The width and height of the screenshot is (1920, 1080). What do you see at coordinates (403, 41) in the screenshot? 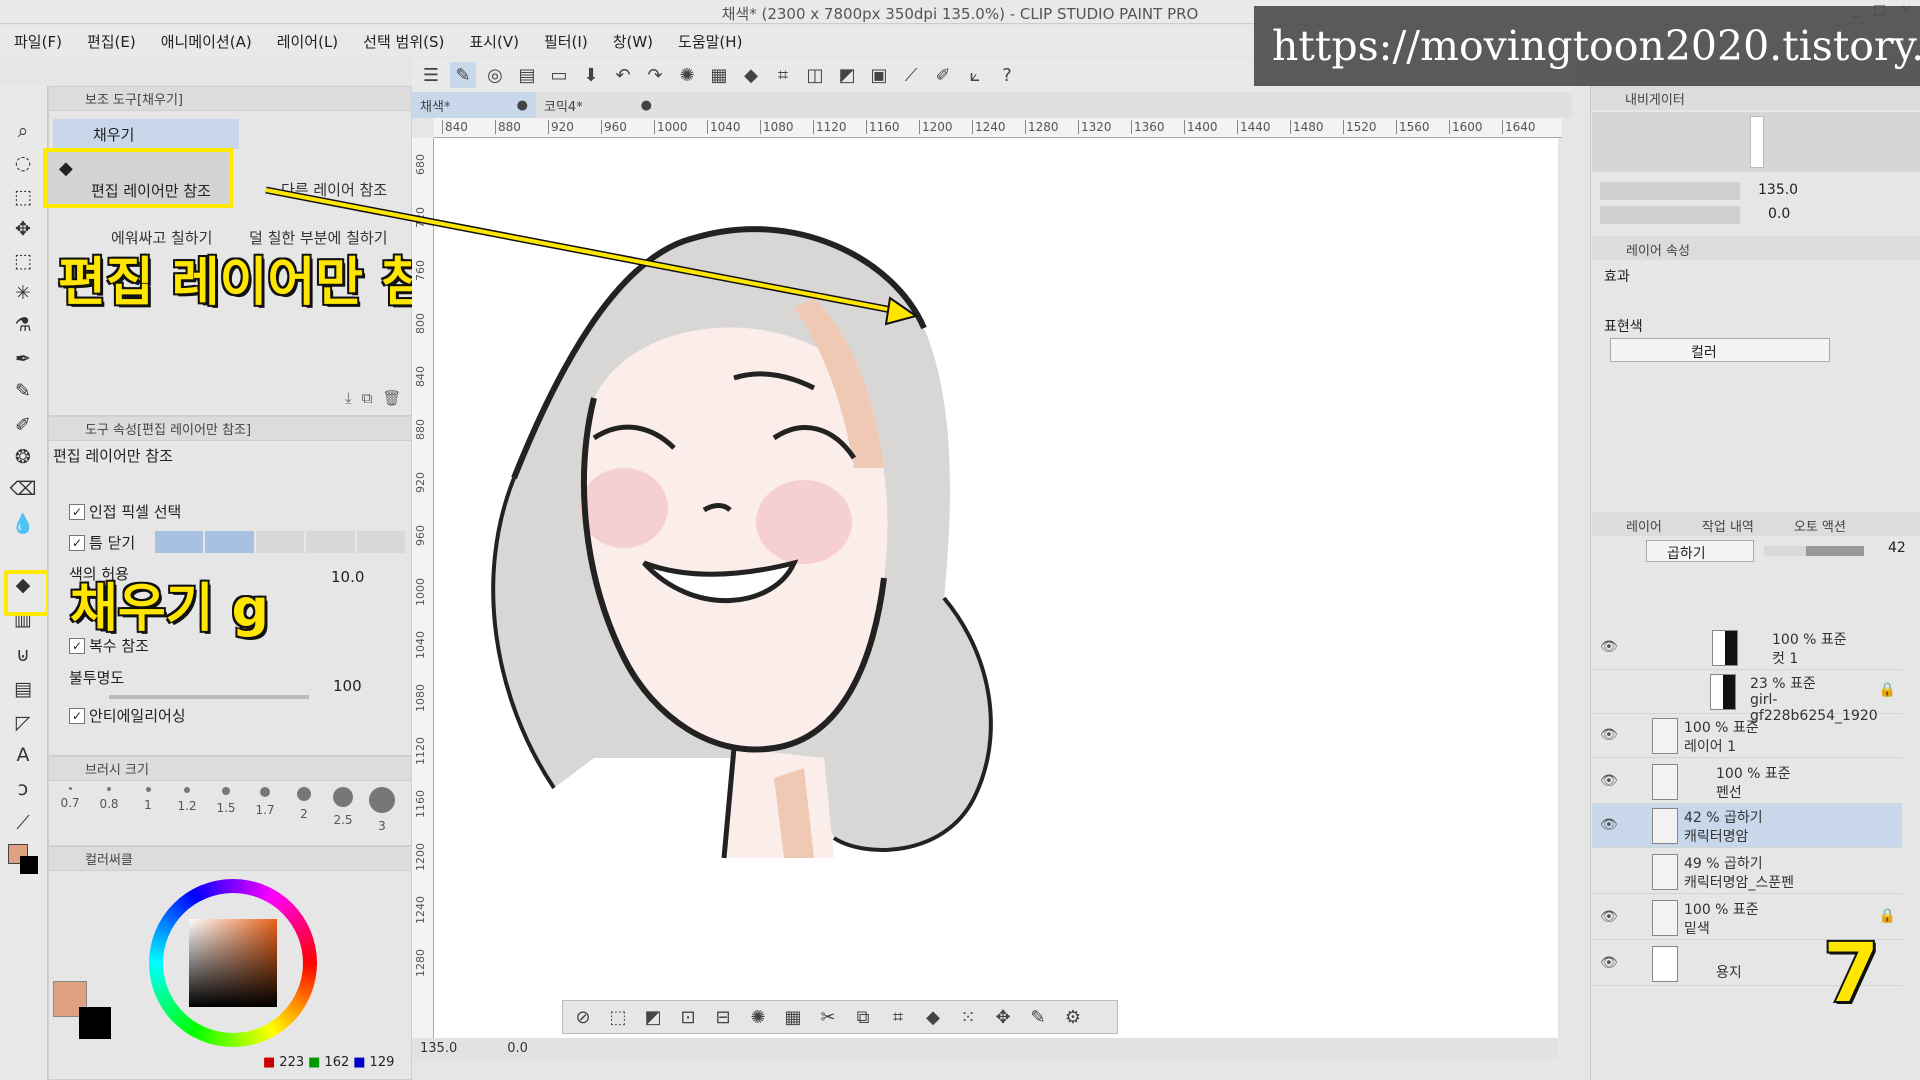
I see `menu-selection: 선택 범위(S)` at bounding box center [403, 41].